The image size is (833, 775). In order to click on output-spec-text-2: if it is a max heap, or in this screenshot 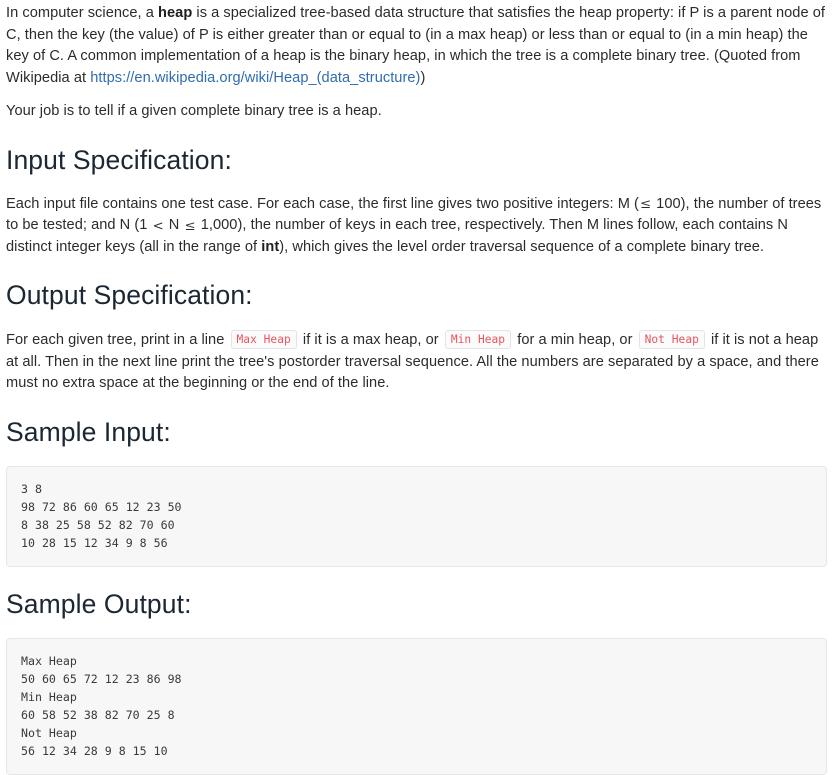, I will do `click(370, 340)`.